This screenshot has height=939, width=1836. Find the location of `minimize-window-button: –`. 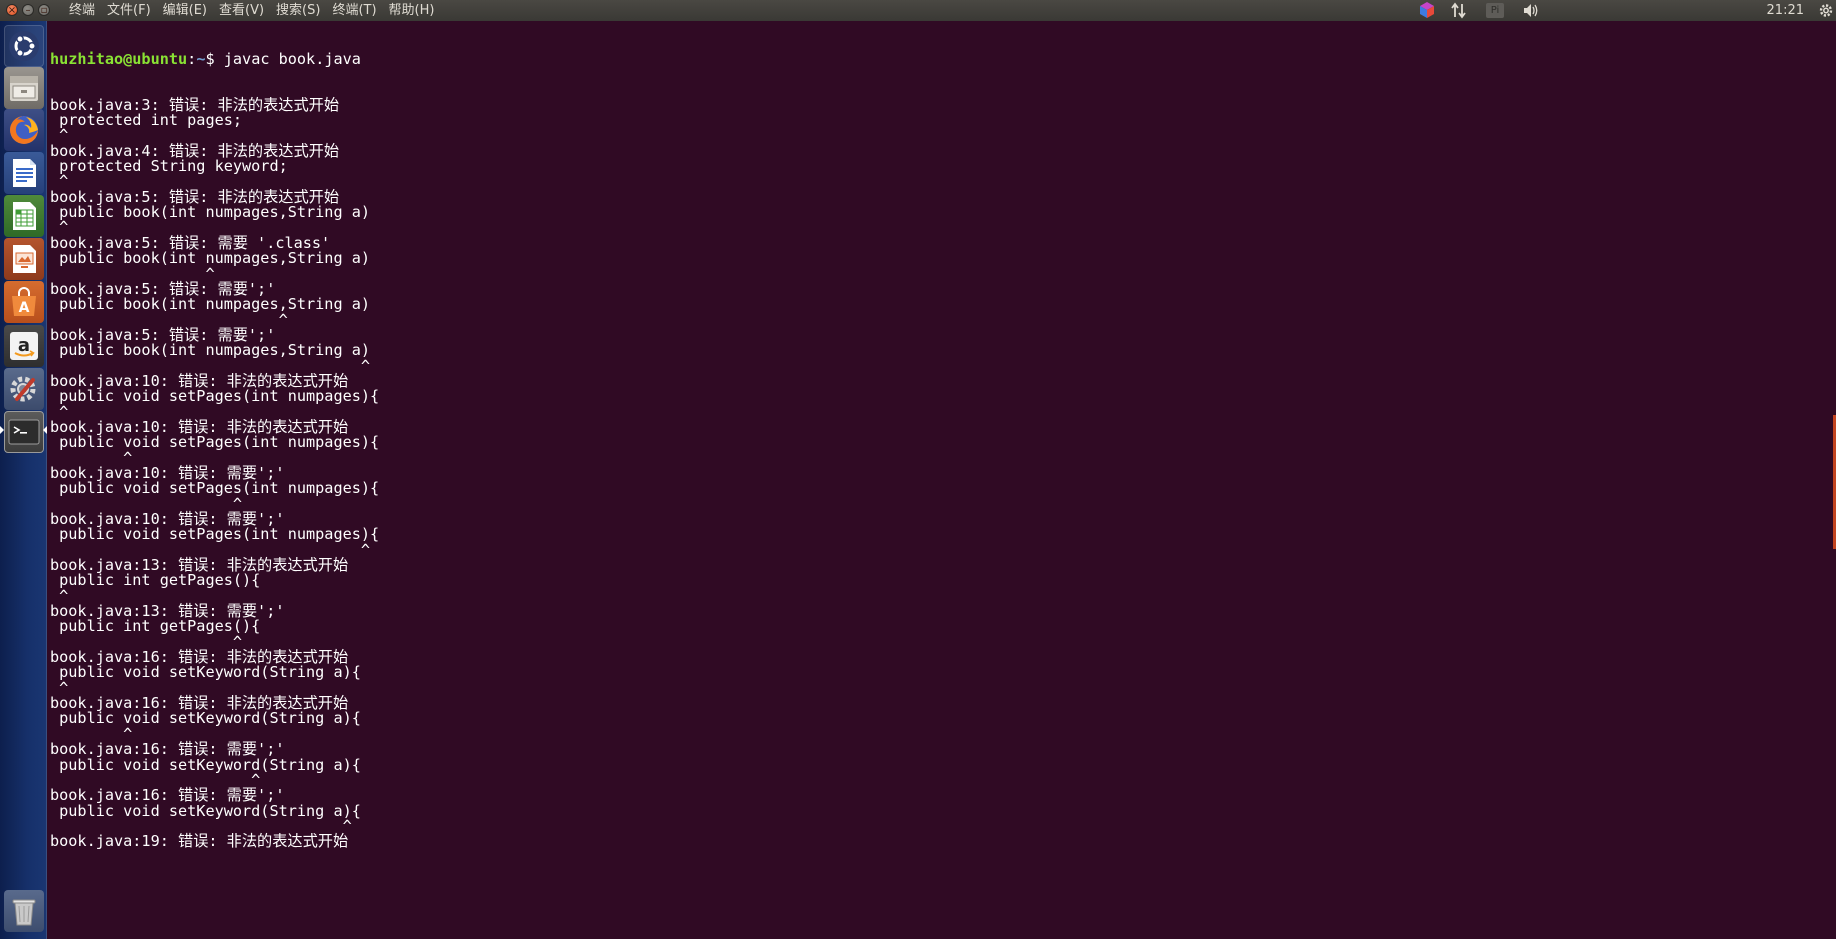

minimize-window-button: – is located at coordinates (28, 10).